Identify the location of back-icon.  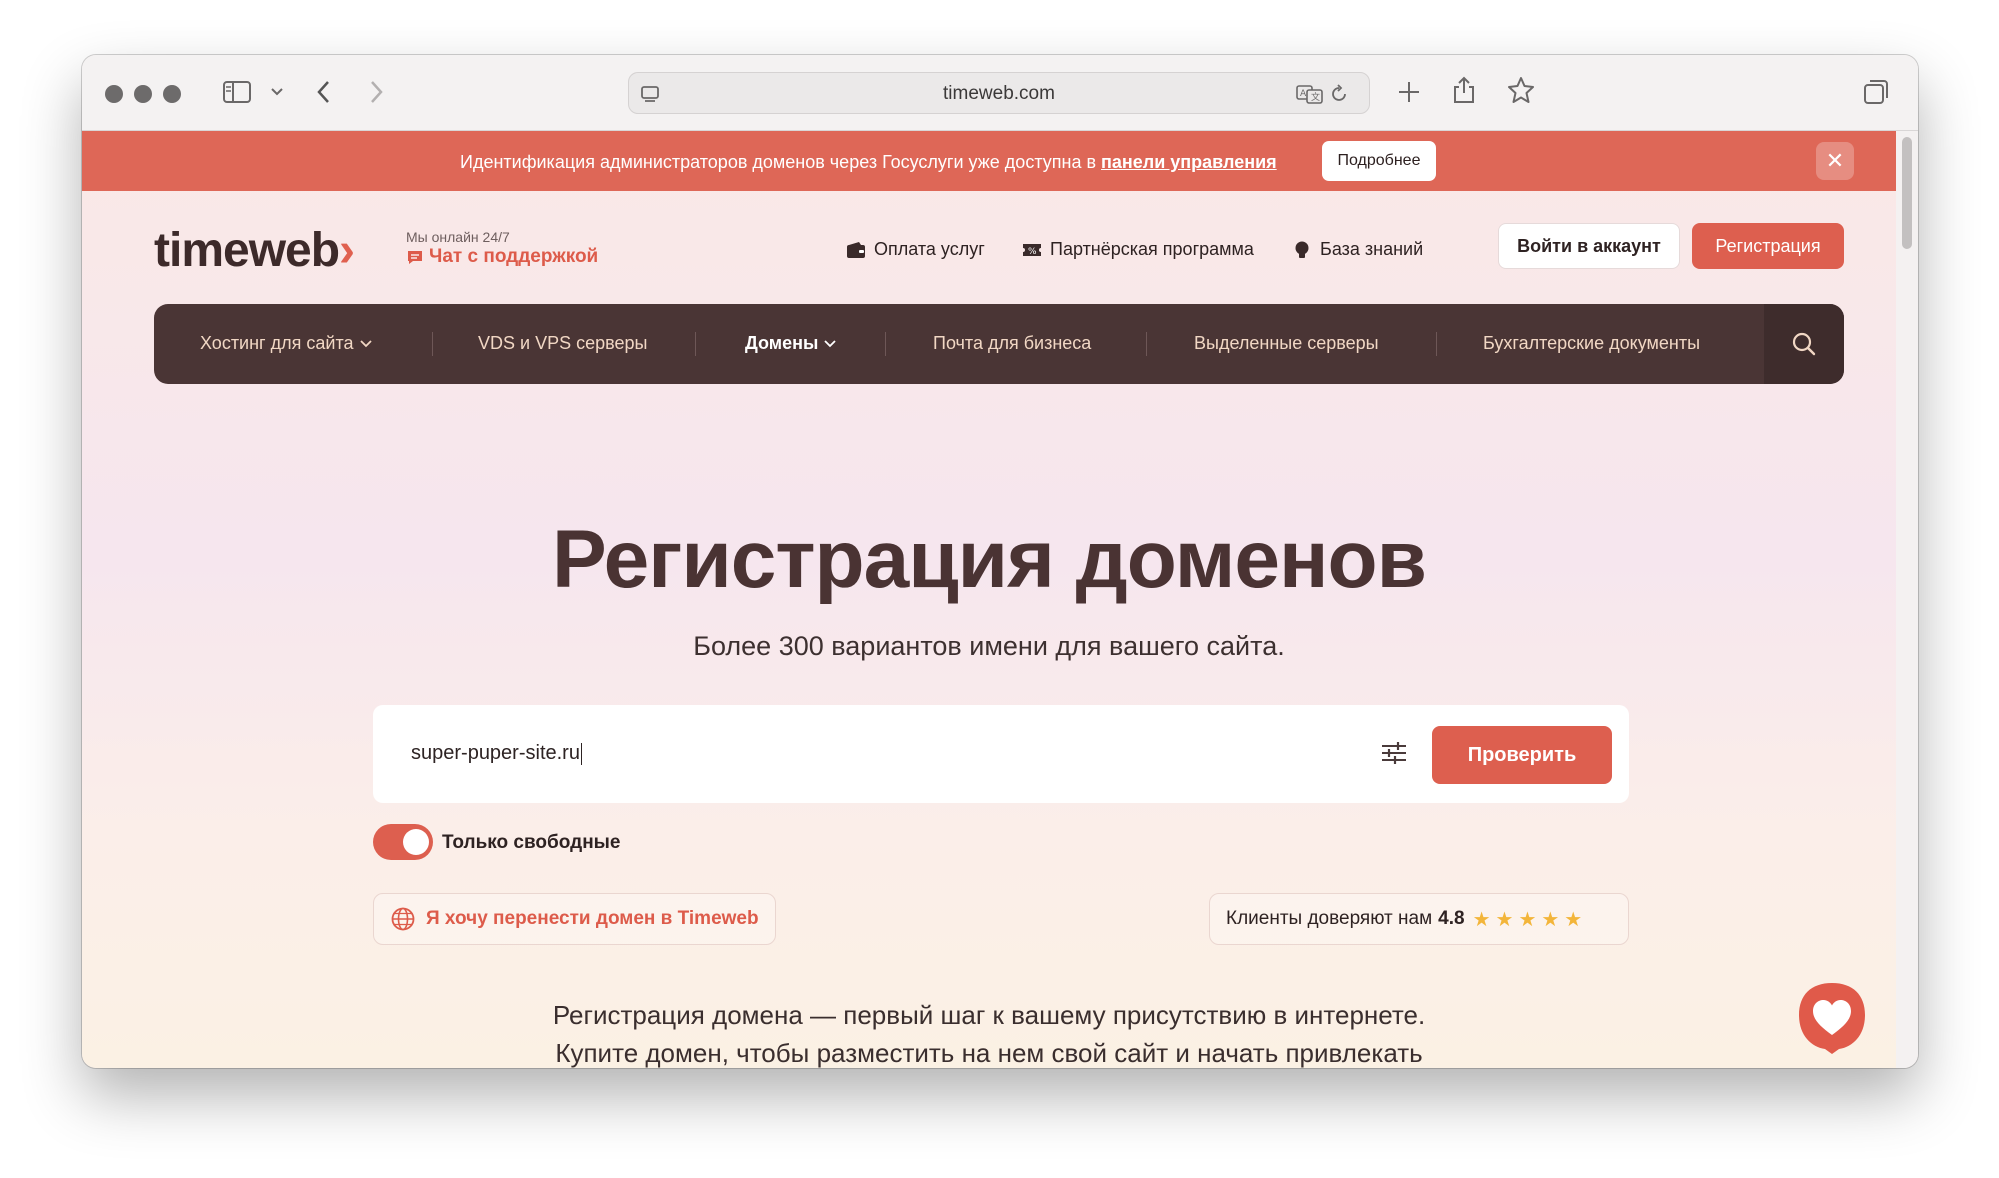
(324, 92).